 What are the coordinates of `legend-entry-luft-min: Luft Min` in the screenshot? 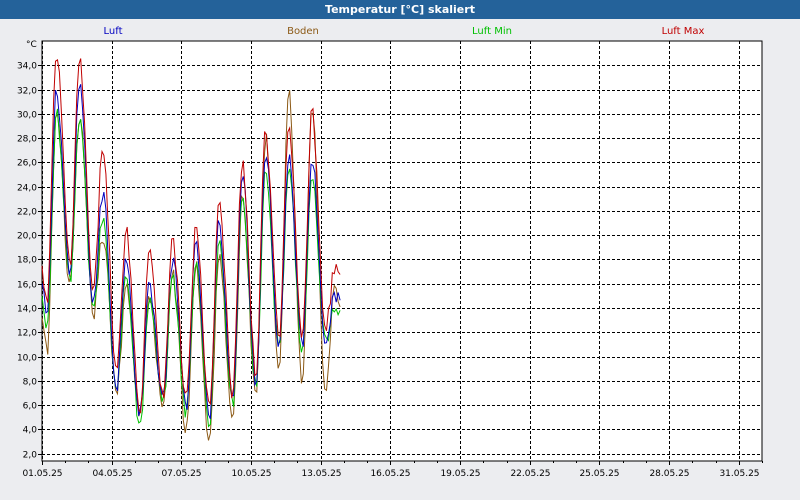 It's located at (492, 31).